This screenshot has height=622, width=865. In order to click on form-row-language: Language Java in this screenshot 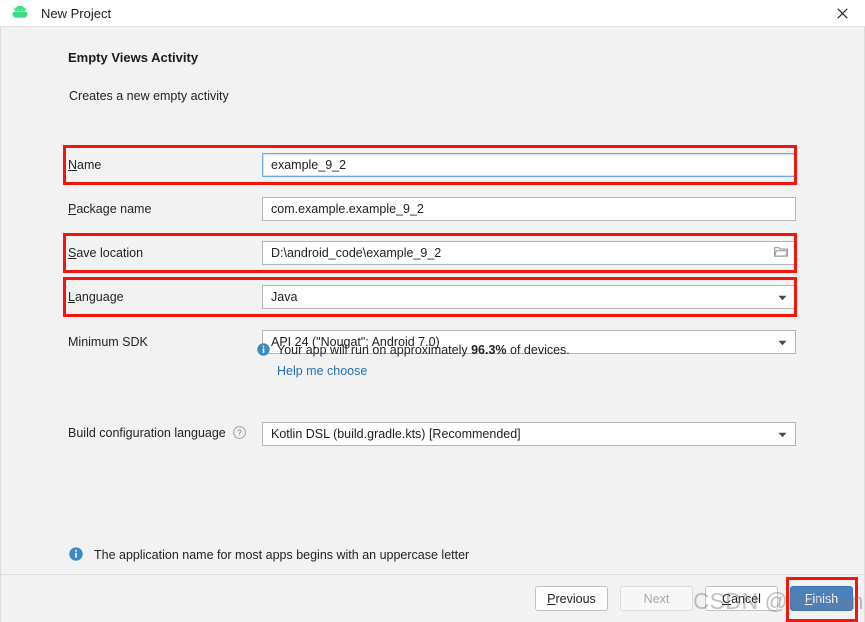, I will do `click(432, 297)`.